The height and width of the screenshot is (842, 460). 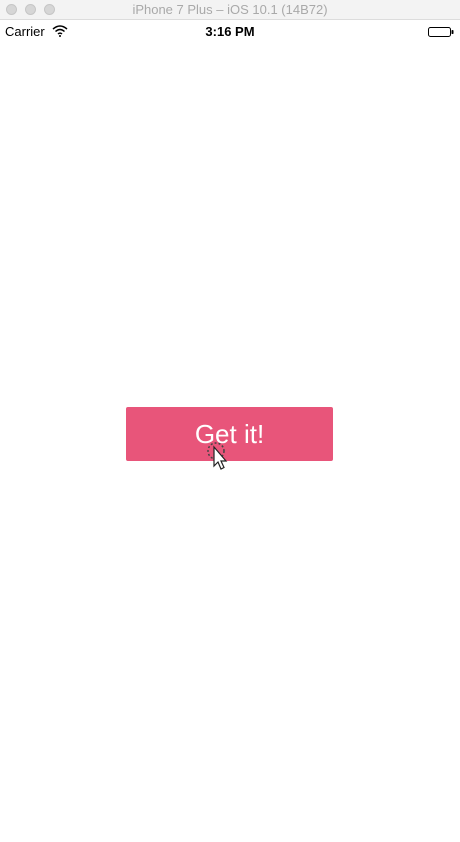 I want to click on tap-pointer-icon, so click(x=217, y=456).